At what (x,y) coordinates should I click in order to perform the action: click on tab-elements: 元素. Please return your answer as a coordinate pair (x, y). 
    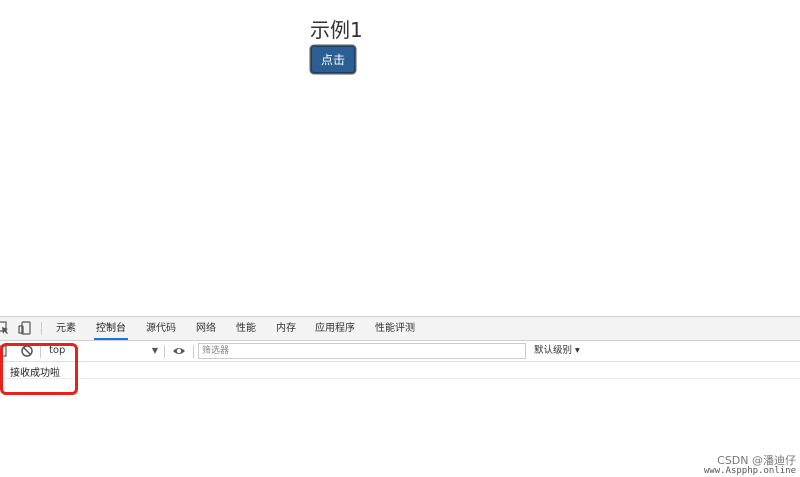
    Looking at the image, I should click on (66, 328).